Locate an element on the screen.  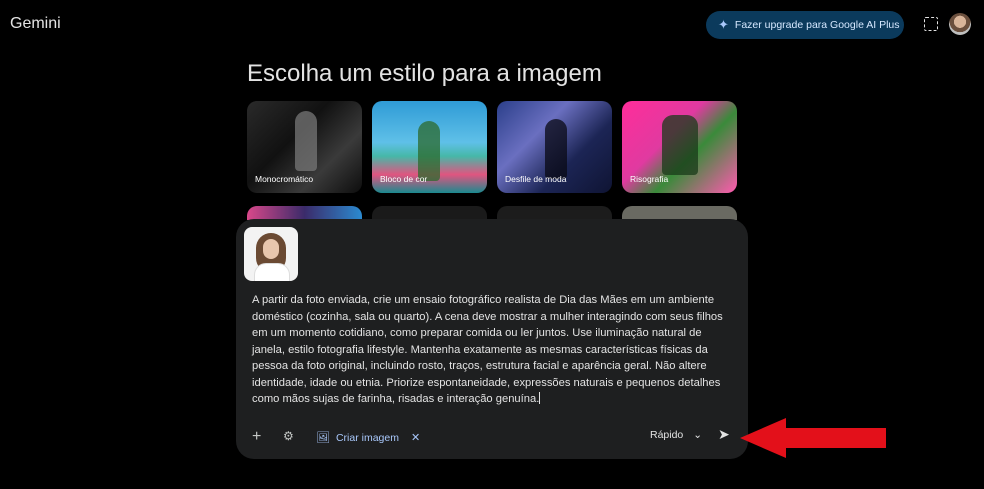
upgrade-button: ✦ Fazer upgrade para Google AI Plus is located at coordinates (805, 25).